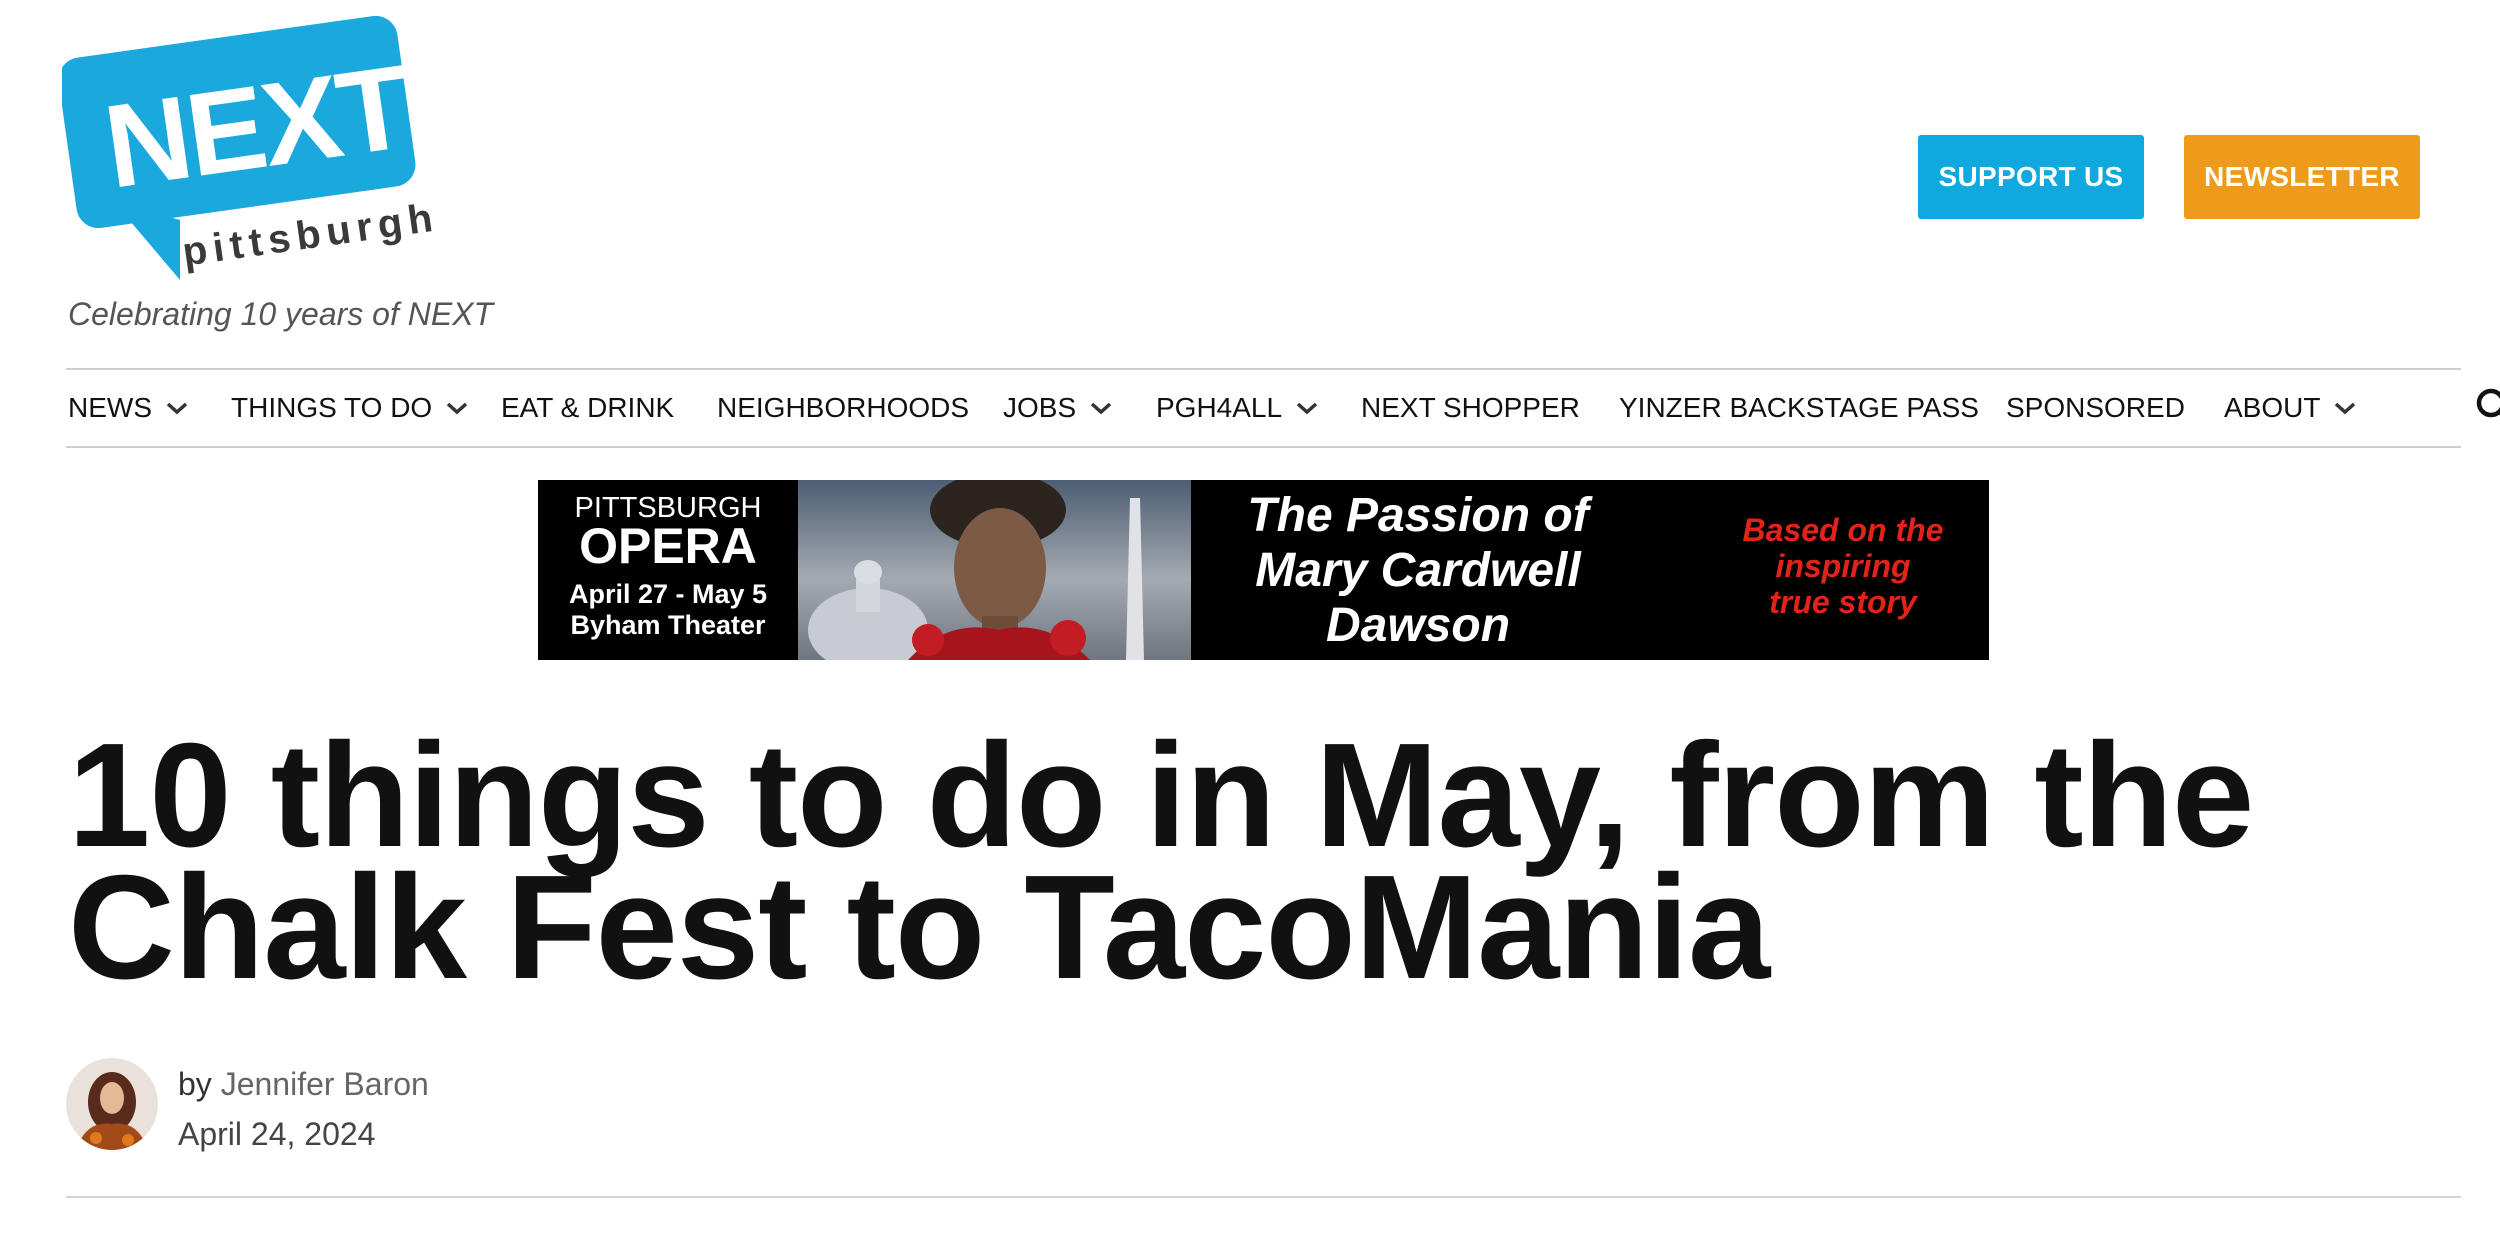  I want to click on nav-item-neighborhoods: NEIGHBORHOODS, so click(843, 408).